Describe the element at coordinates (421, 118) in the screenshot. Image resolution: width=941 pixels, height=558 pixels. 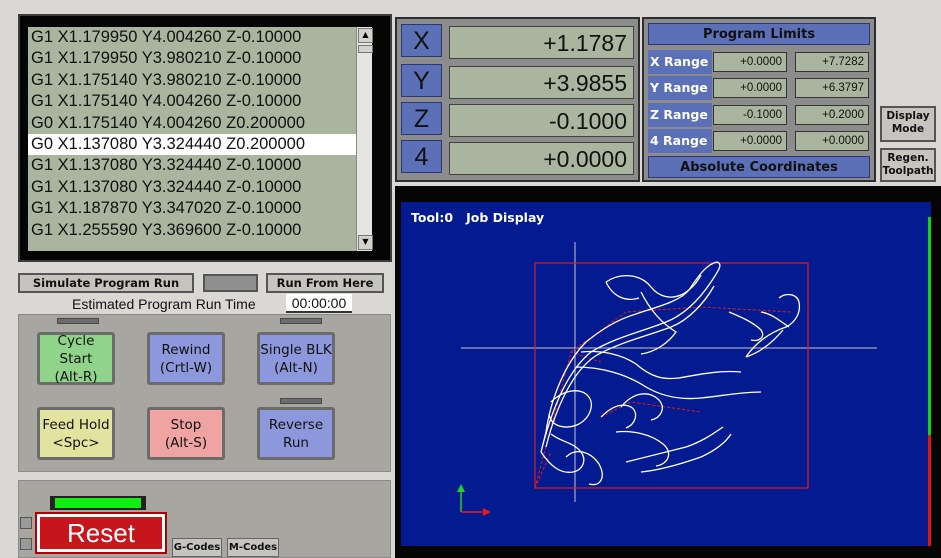
I see `axis-z-button: Z` at that location.